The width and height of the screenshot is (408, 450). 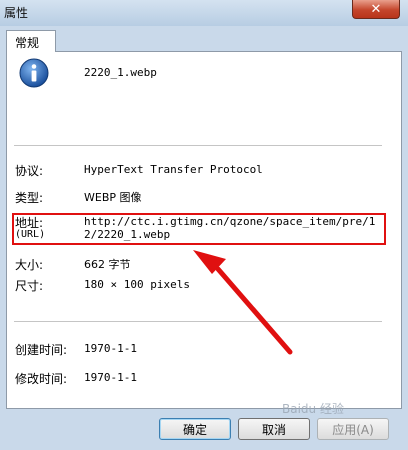 What do you see at coordinates (110, 348) in the screenshot?
I see `created-value: 1970-1-1` at bounding box center [110, 348].